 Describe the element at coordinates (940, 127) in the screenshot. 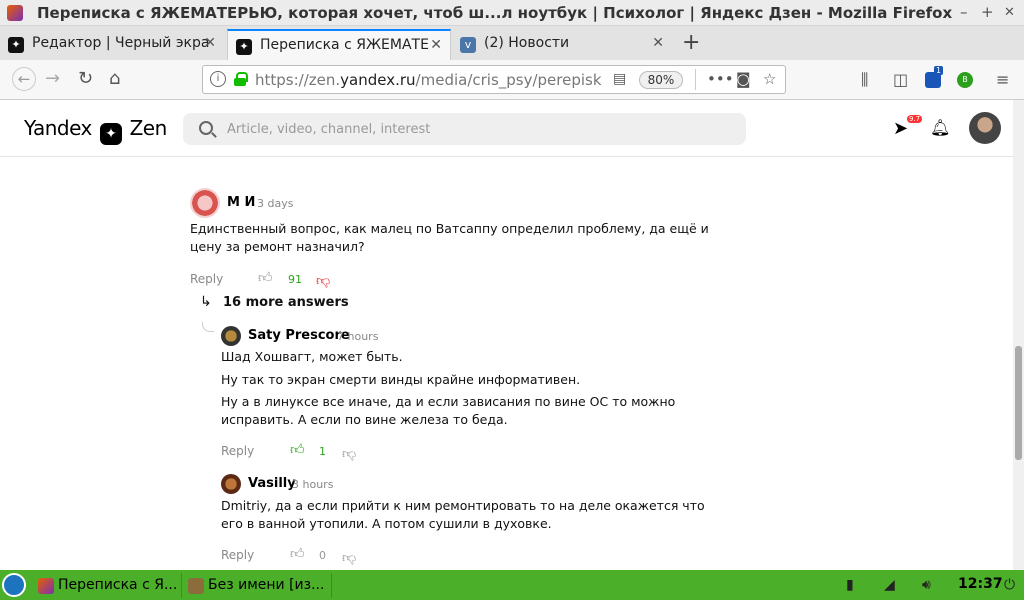

I see `bell-icon: 🔔︎` at that location.